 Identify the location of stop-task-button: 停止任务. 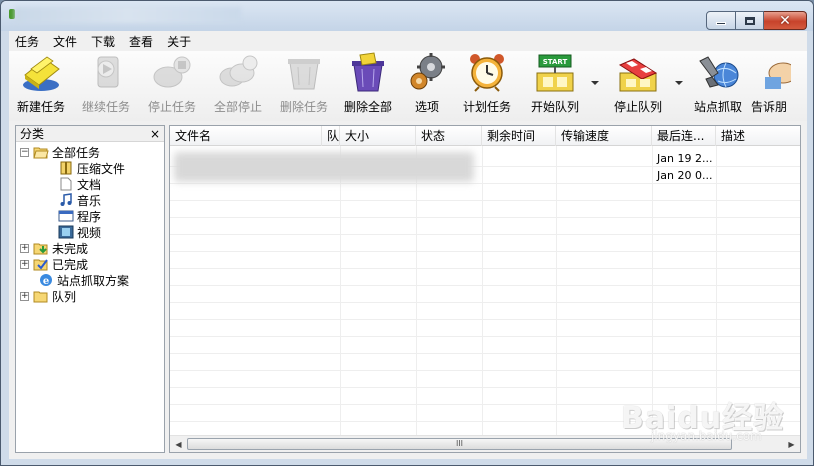
(172, 85).